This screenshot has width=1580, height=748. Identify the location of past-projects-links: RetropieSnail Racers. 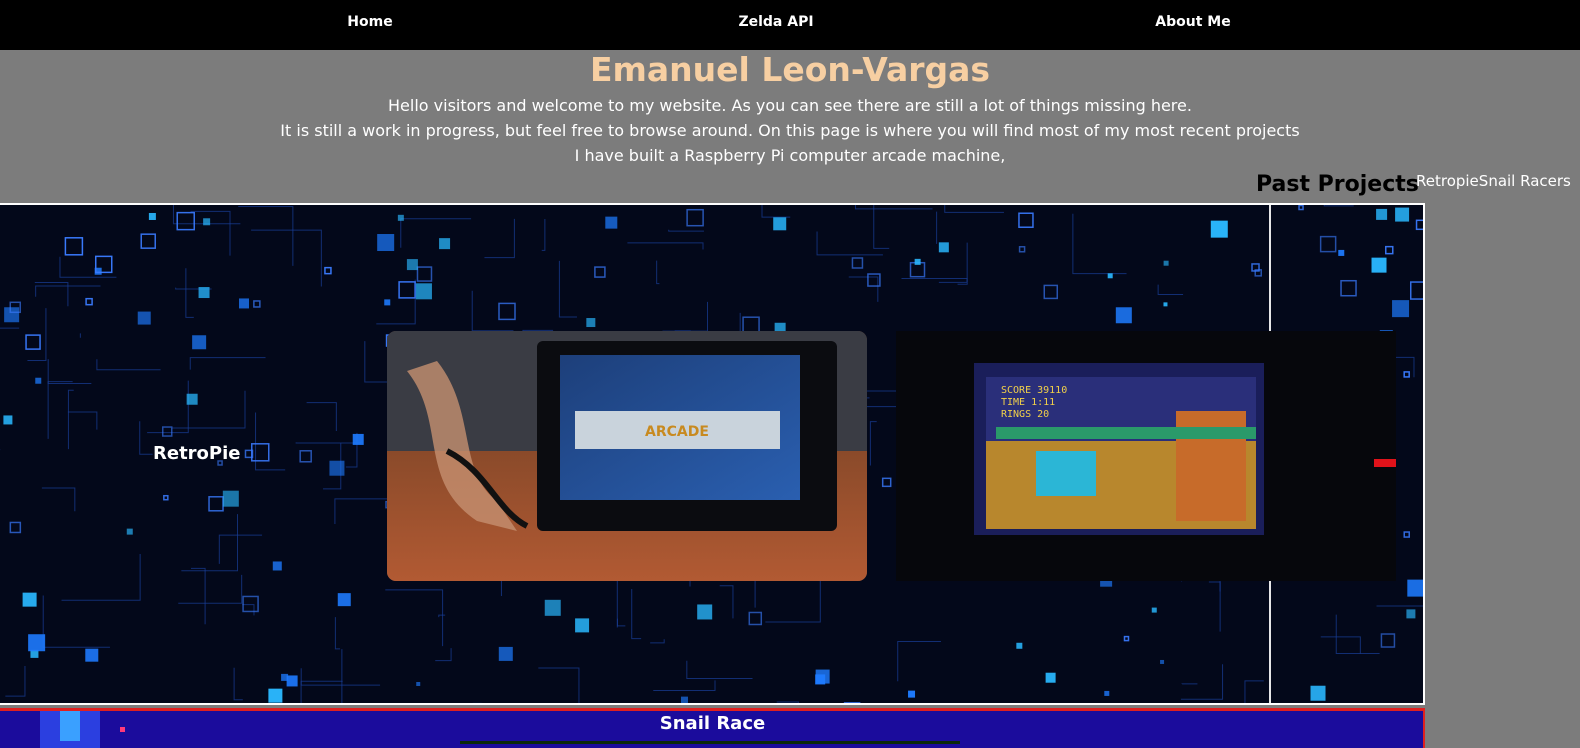
(1493, 181).